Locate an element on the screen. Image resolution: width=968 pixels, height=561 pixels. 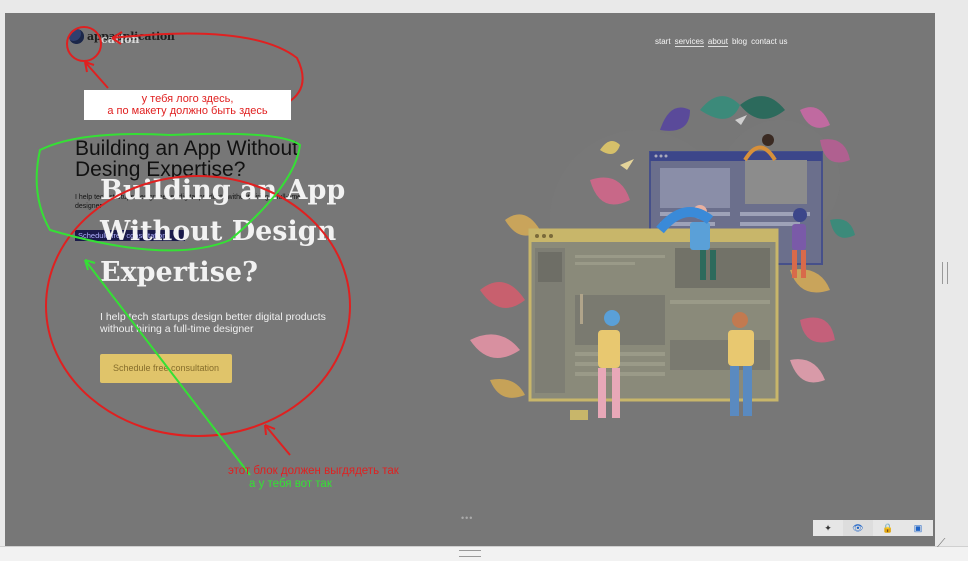
plus-icon: ✦ is located at coordinates (828, 528).